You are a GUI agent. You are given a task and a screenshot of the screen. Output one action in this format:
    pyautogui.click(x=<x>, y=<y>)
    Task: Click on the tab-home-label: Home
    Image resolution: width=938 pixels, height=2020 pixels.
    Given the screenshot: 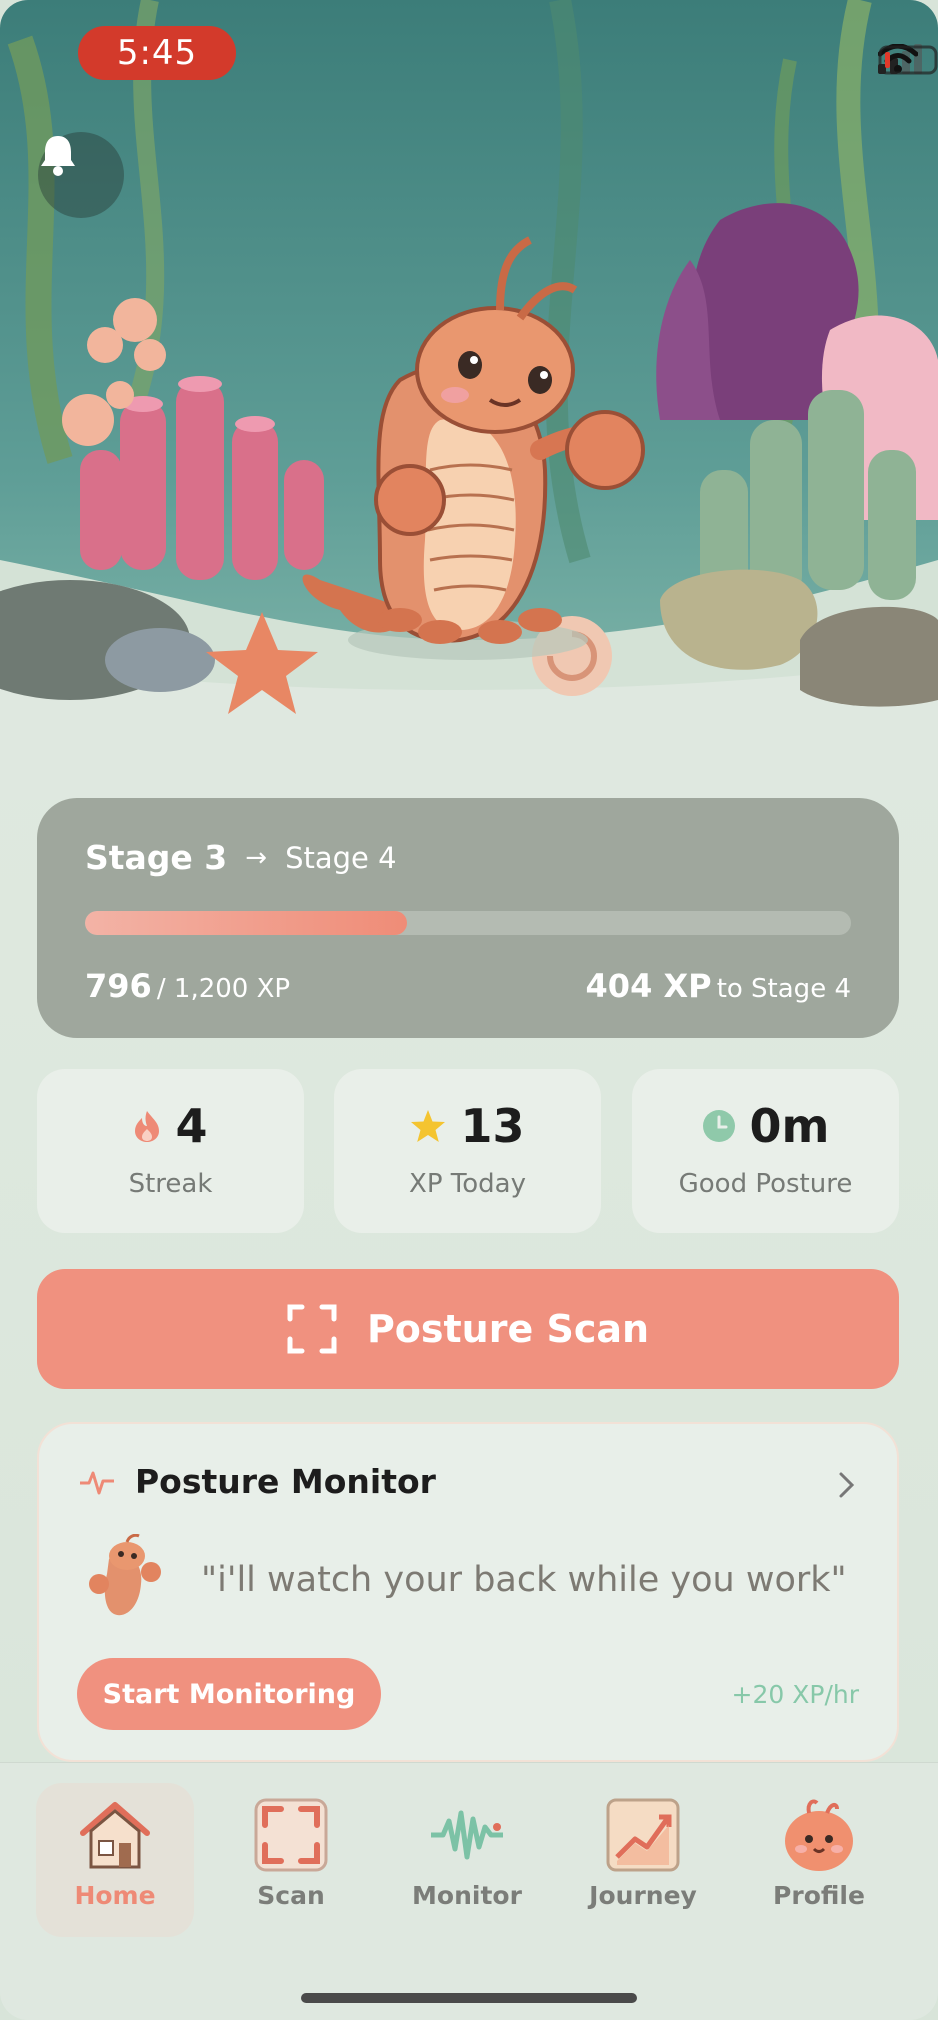 What is the action you would take?
    pyautogui.click(x=115, y=1895)
    